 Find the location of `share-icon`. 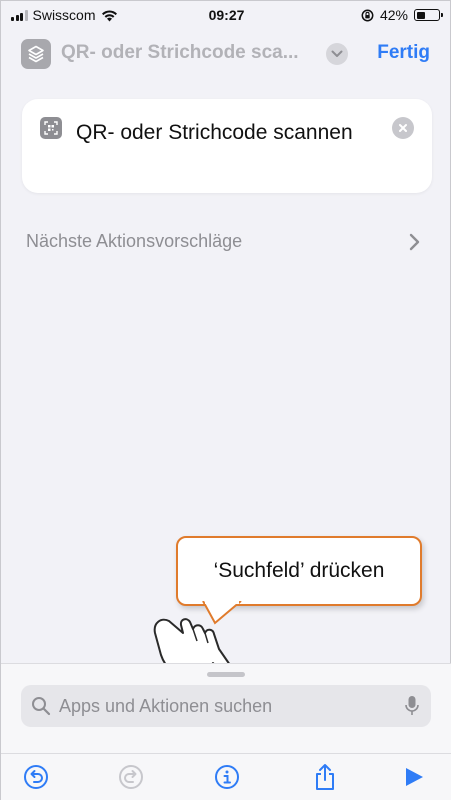

share-icon is located at coordinates (325, 777).